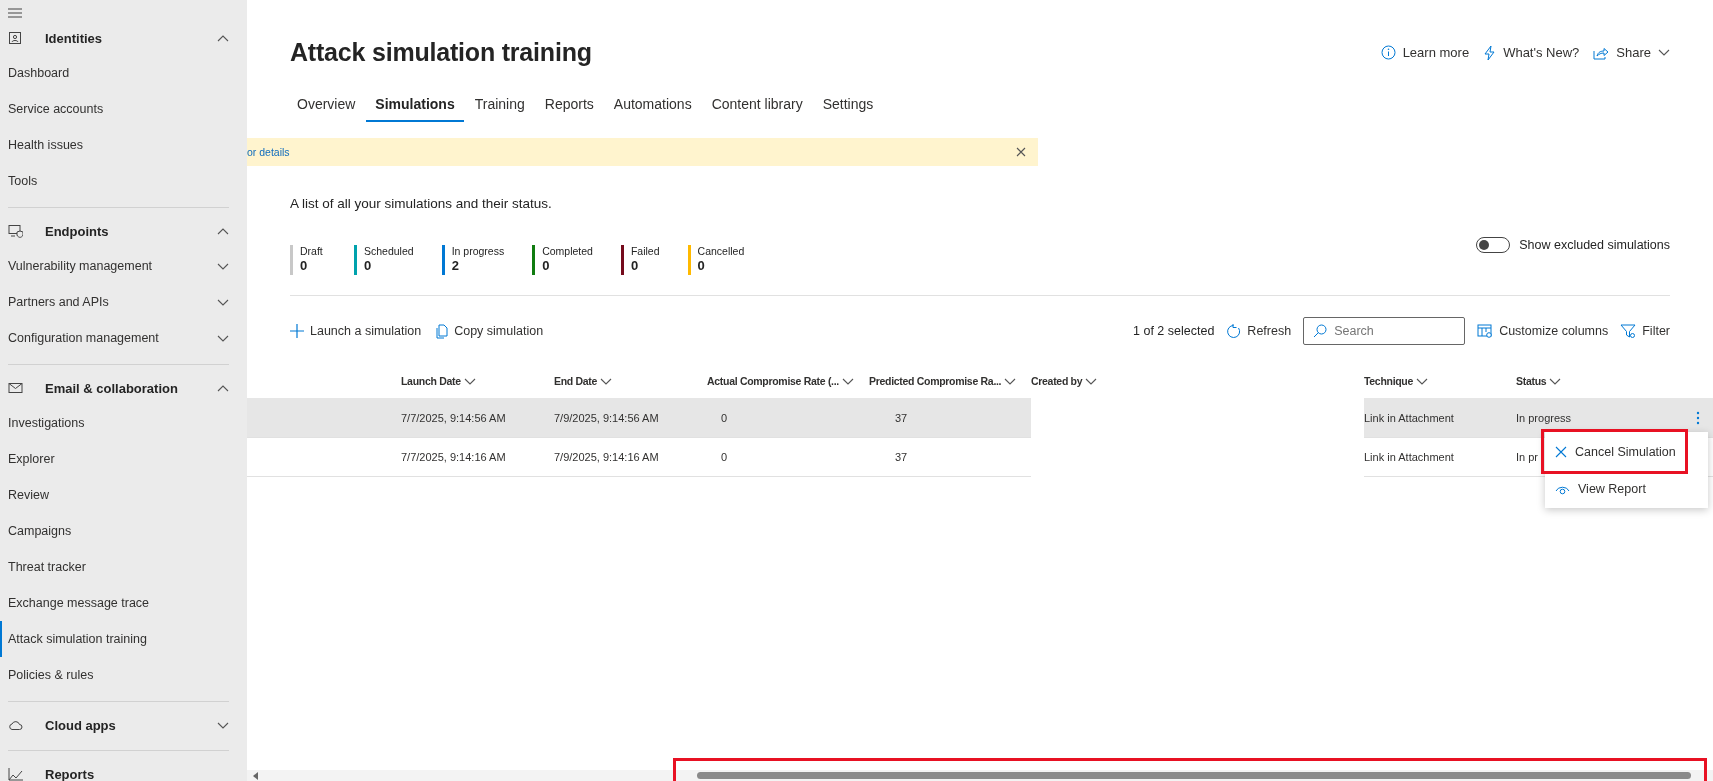  Describe the element at coordinates (1490, 52) in the screenshot. I see `lightning-icon` at that location.